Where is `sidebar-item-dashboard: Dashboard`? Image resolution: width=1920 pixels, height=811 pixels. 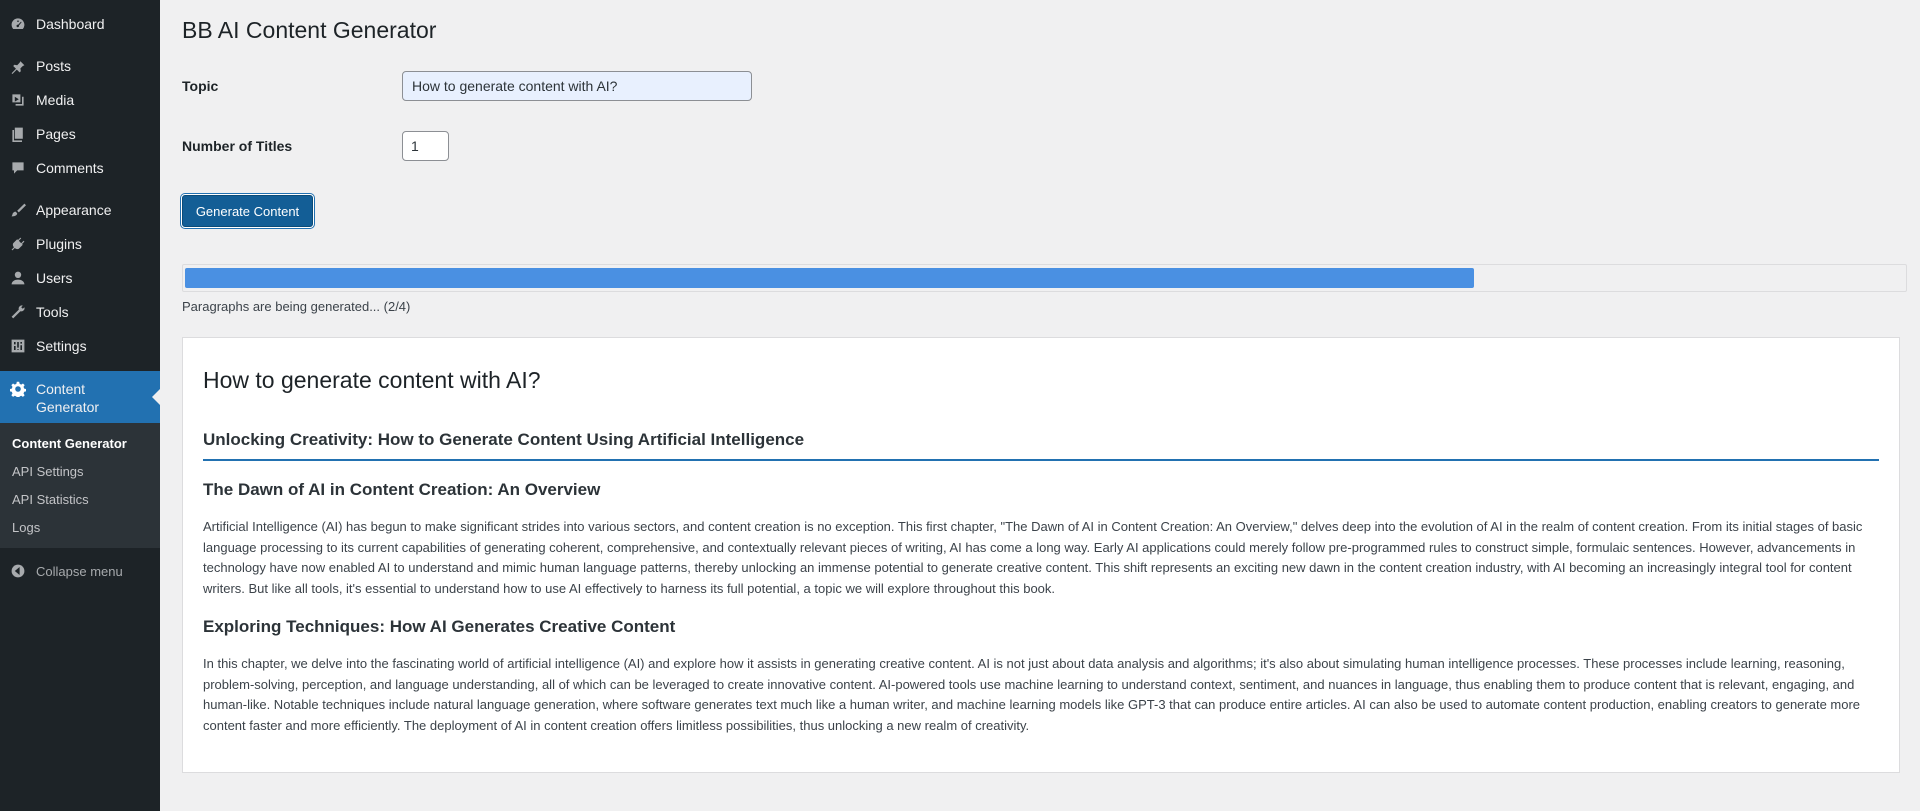
sidebar-item-dashboard: Dashboard is located at coordinates (80, 24).